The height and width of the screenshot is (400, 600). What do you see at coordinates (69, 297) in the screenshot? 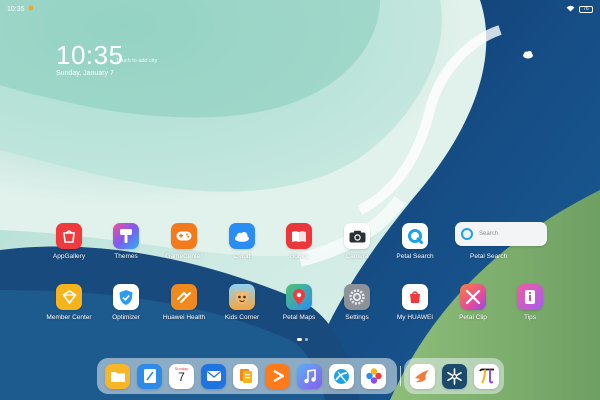
I see `member-center-icon` at bounding box center [69, 297].